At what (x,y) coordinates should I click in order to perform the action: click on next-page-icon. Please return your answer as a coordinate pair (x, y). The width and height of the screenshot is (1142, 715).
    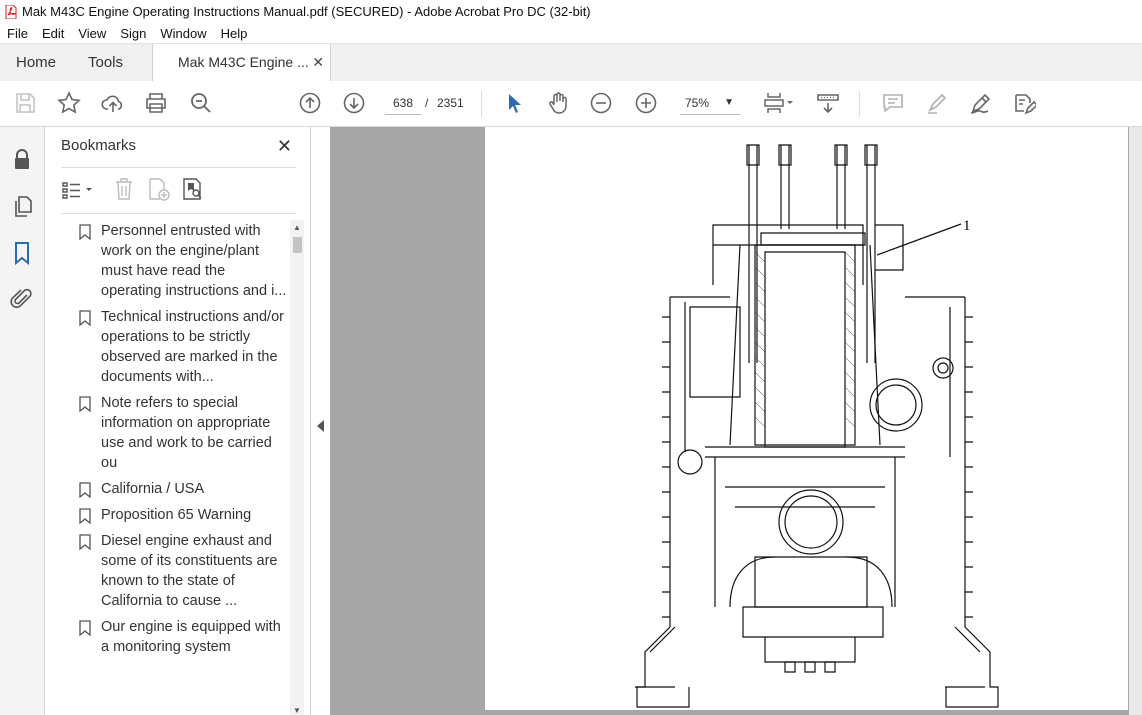
    Looking at the image, I should click on (354, 103).